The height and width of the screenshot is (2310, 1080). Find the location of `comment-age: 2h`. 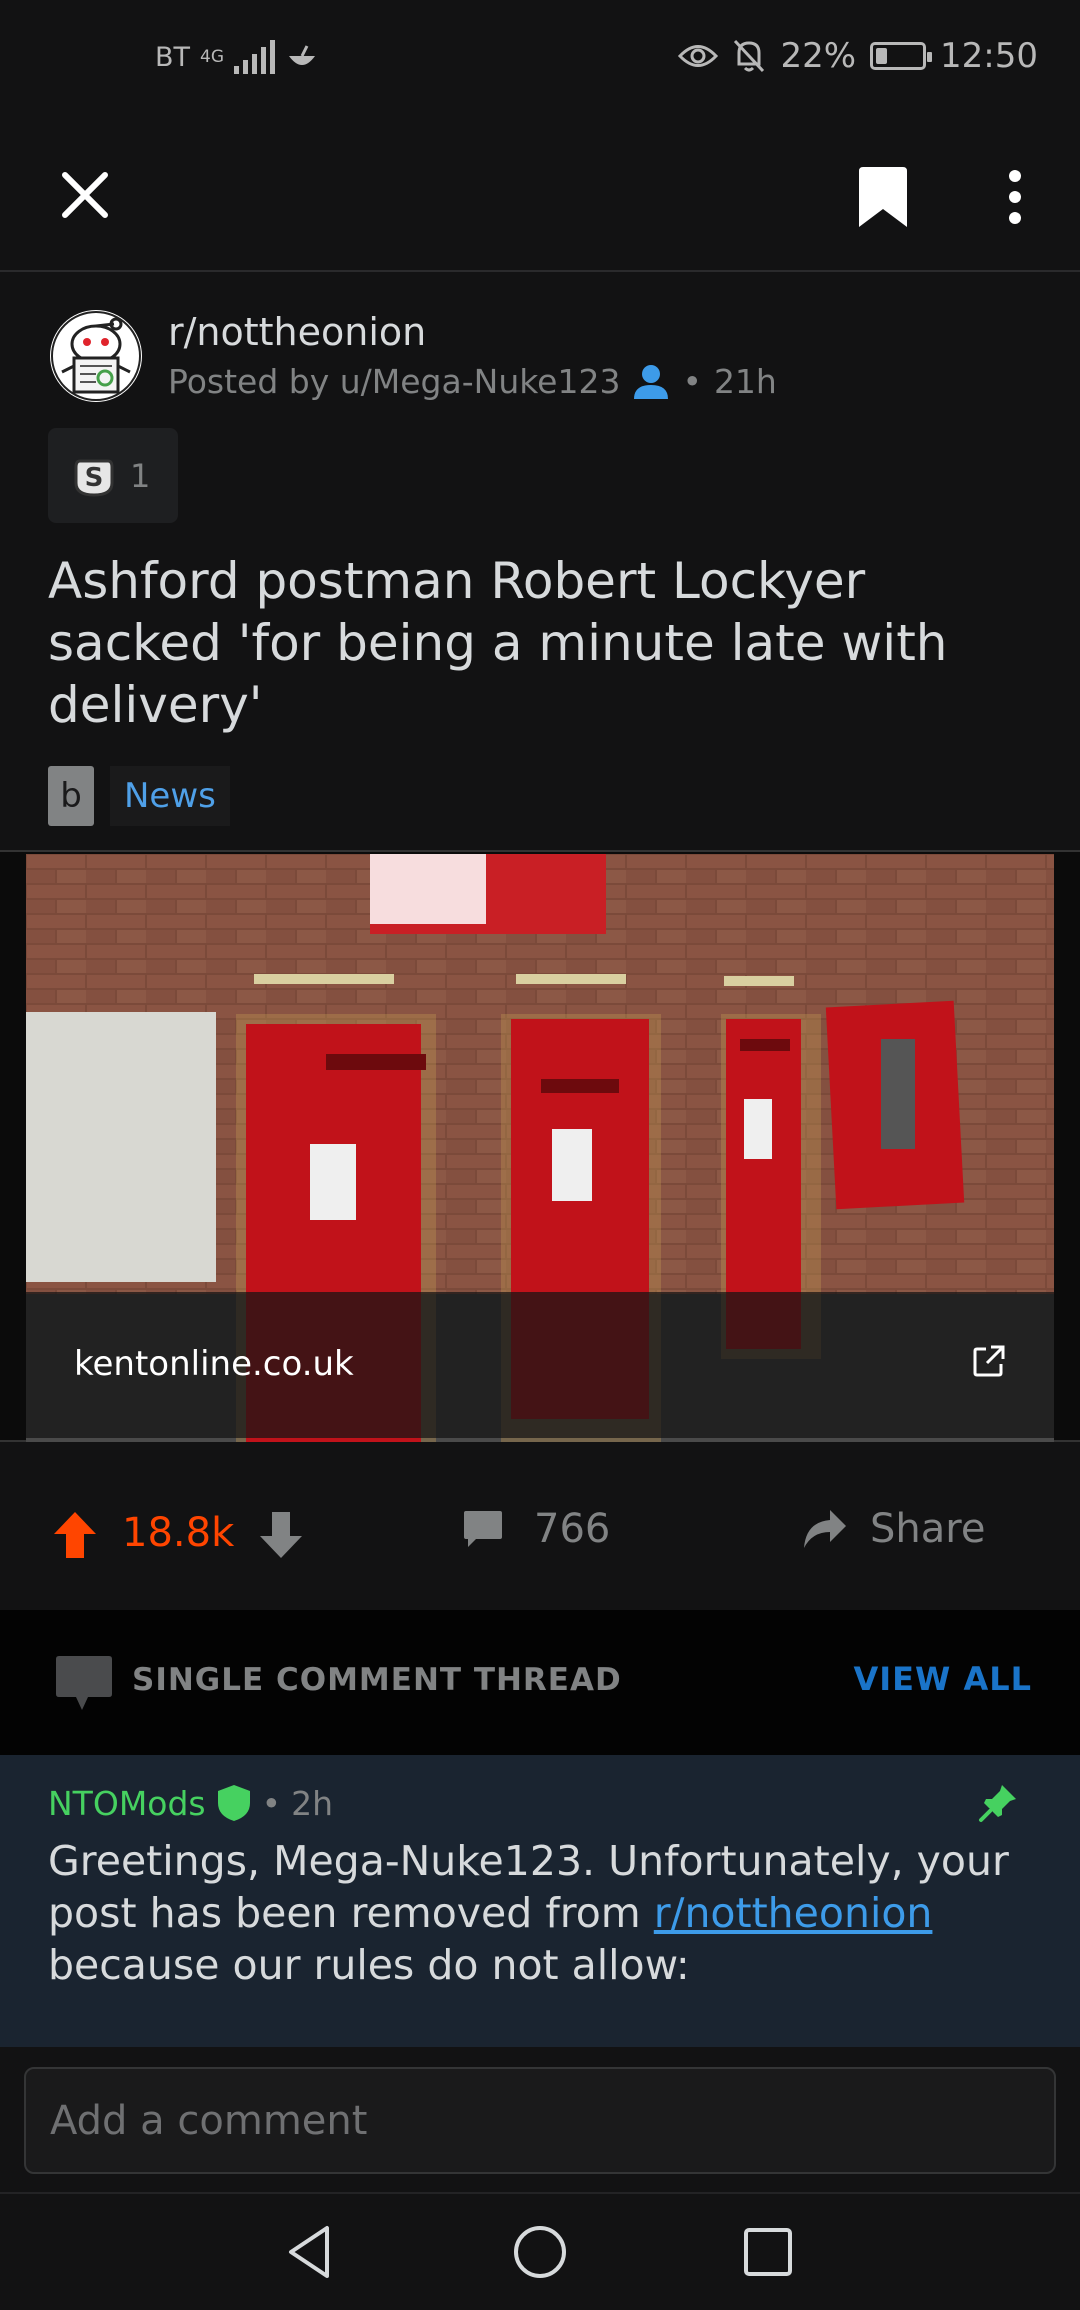

comment-age: 2h is located at coordinates (312, 1803).